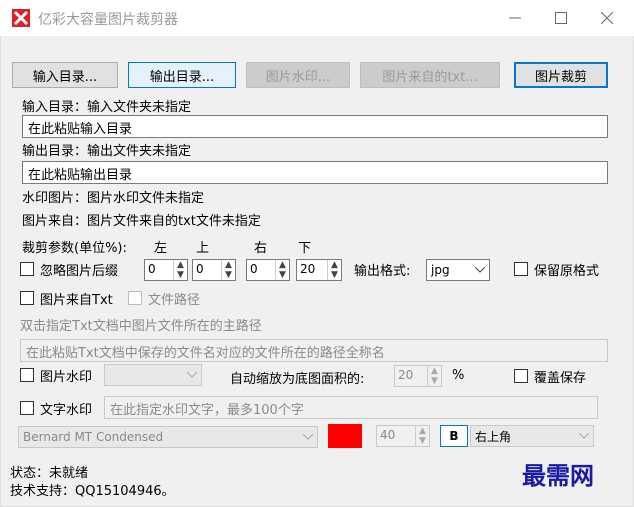 The height and width of the screenshot is (507, 634). I want to click on watermark-text-field: 在此指定水印文字，最多100个字, so click(351, 407).